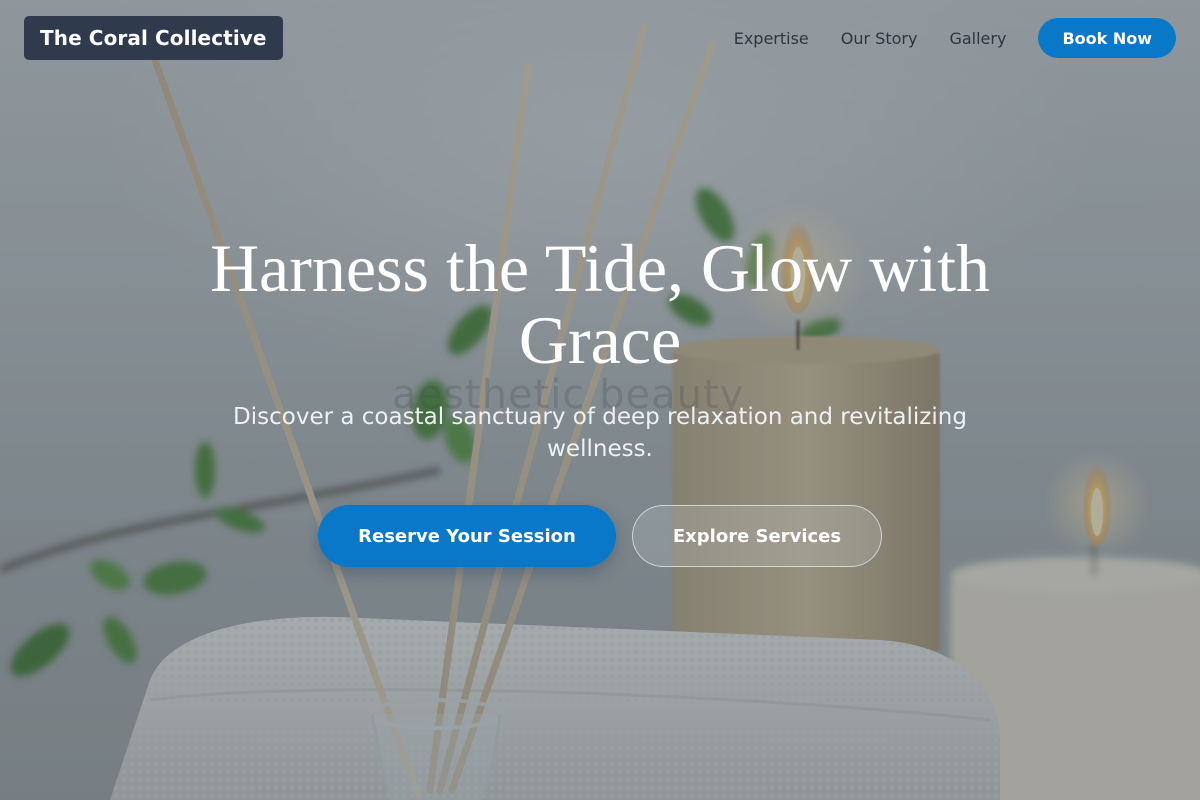 The width and height of the screenshot is (1200, 800). Describe the element at coordinates (600, 304) in the screenshot. I see `hero-title: Harness the Tide, Glow with Grace` at that location.